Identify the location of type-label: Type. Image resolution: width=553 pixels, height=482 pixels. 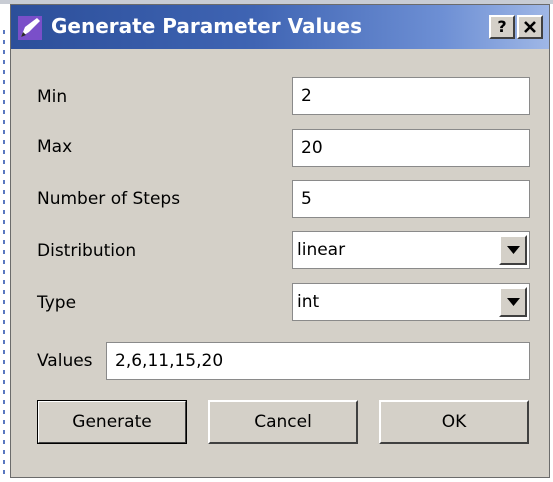
(57, 303).